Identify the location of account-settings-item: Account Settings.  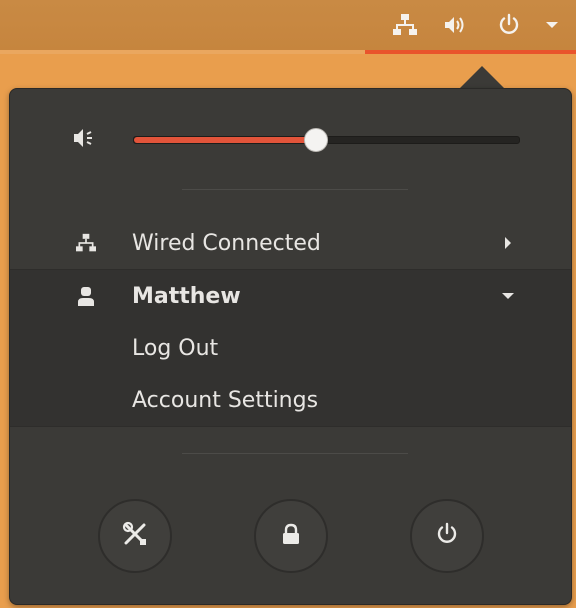
(290, 400).